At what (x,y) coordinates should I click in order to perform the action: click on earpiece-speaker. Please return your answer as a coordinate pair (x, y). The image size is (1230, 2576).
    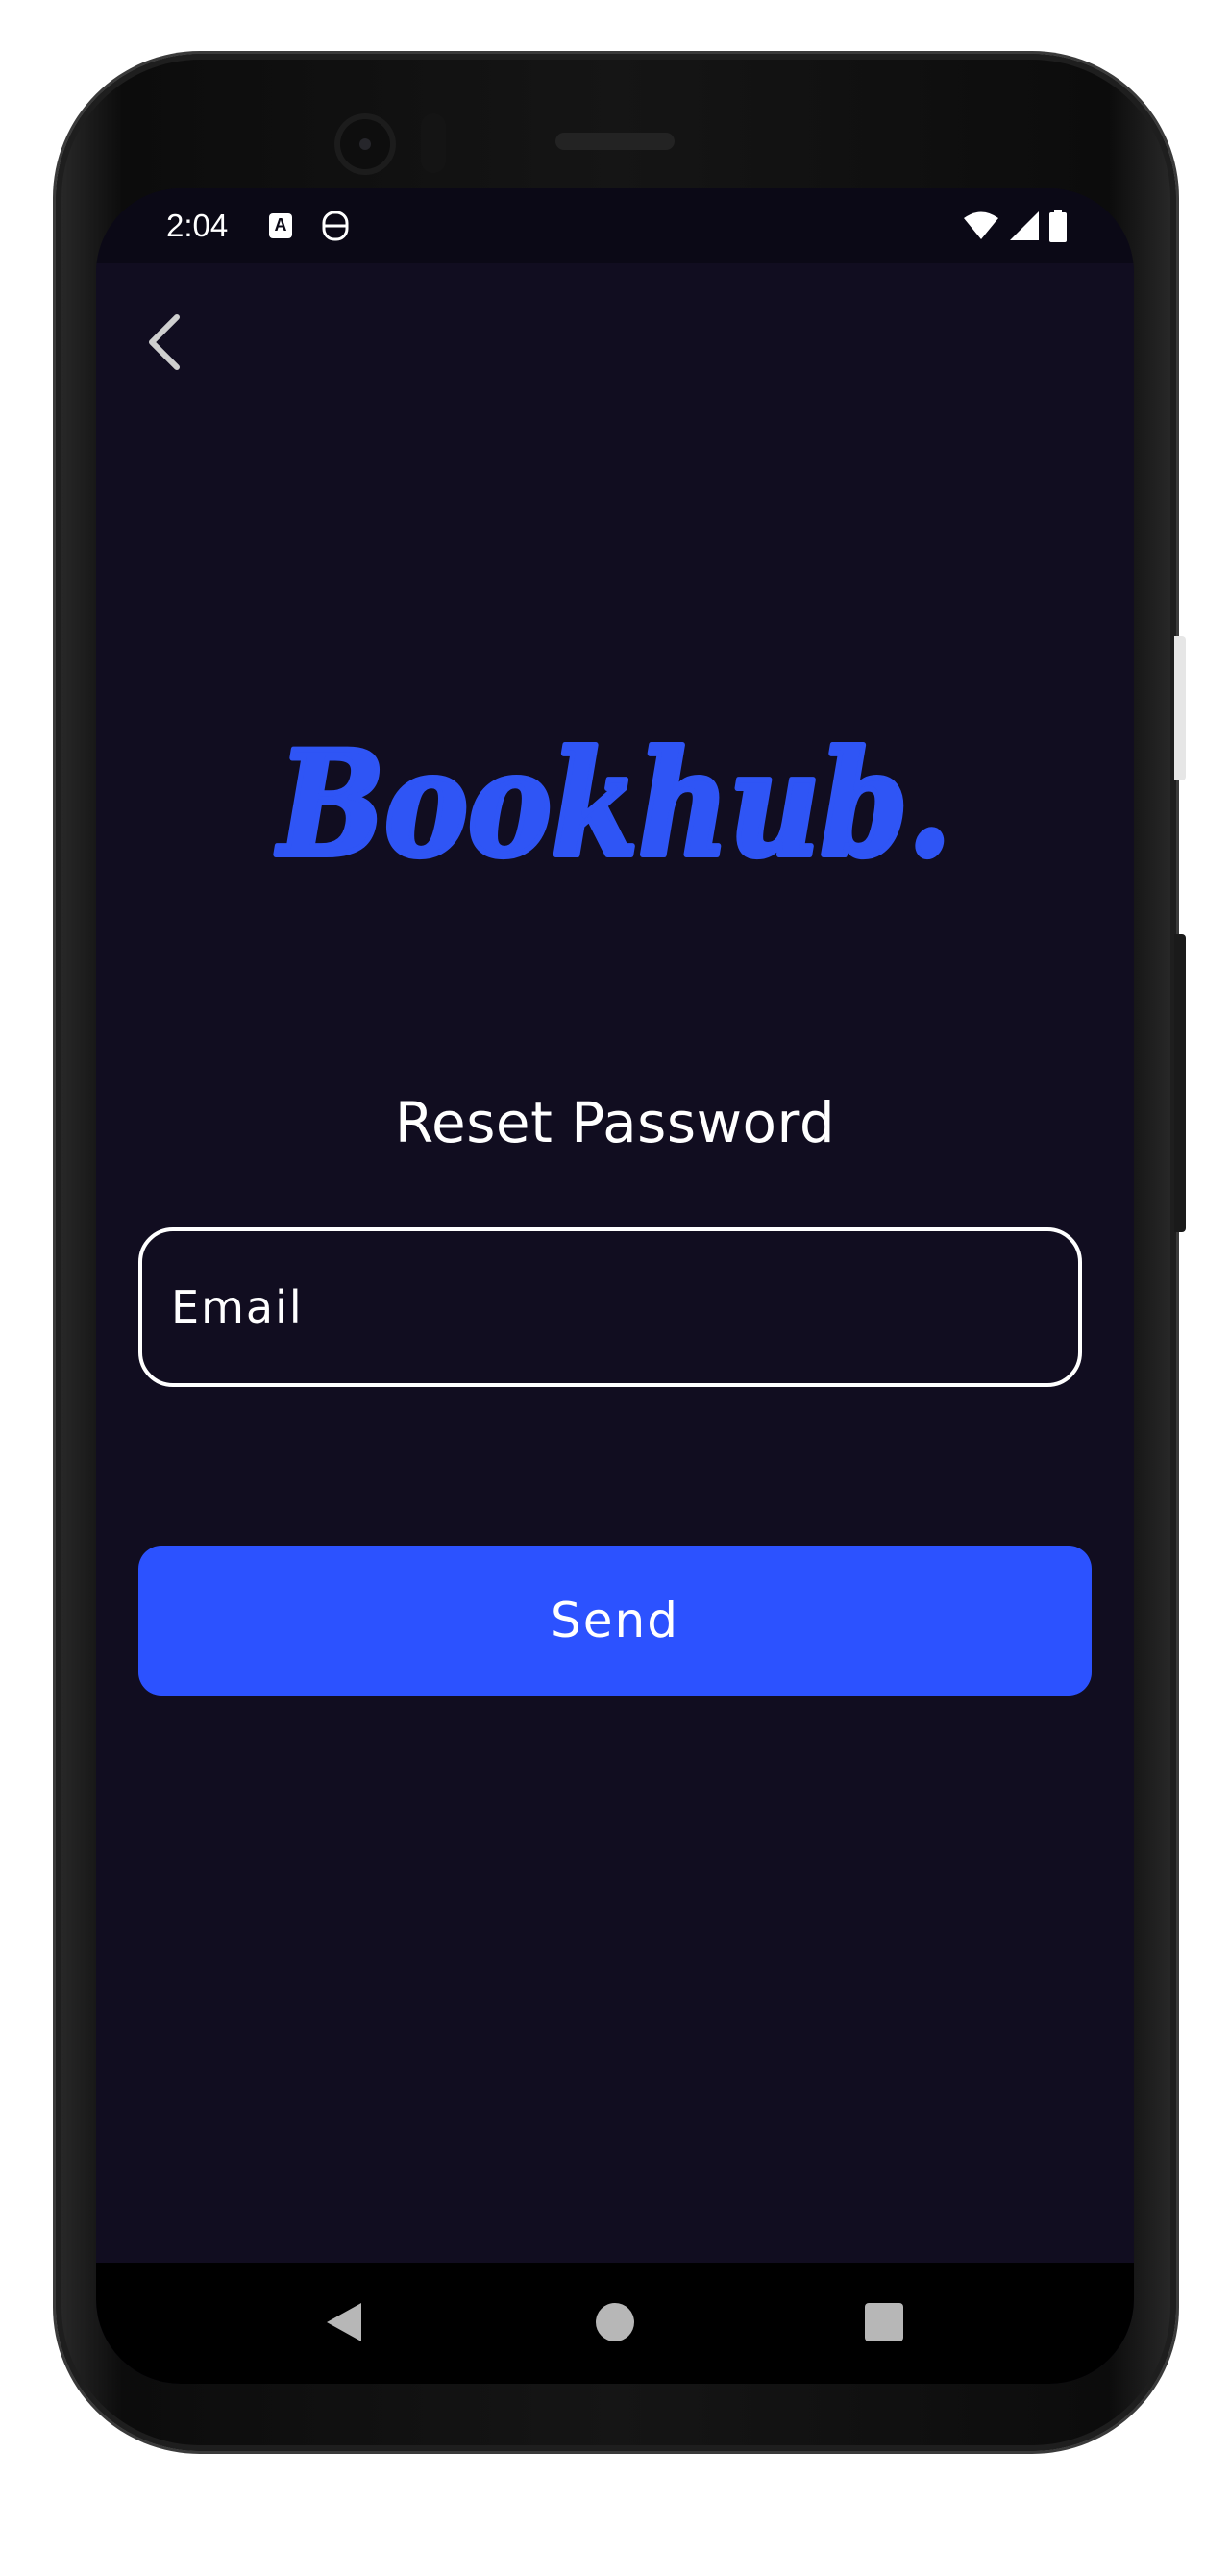
    Looking at the image, I should click on (615, 141).